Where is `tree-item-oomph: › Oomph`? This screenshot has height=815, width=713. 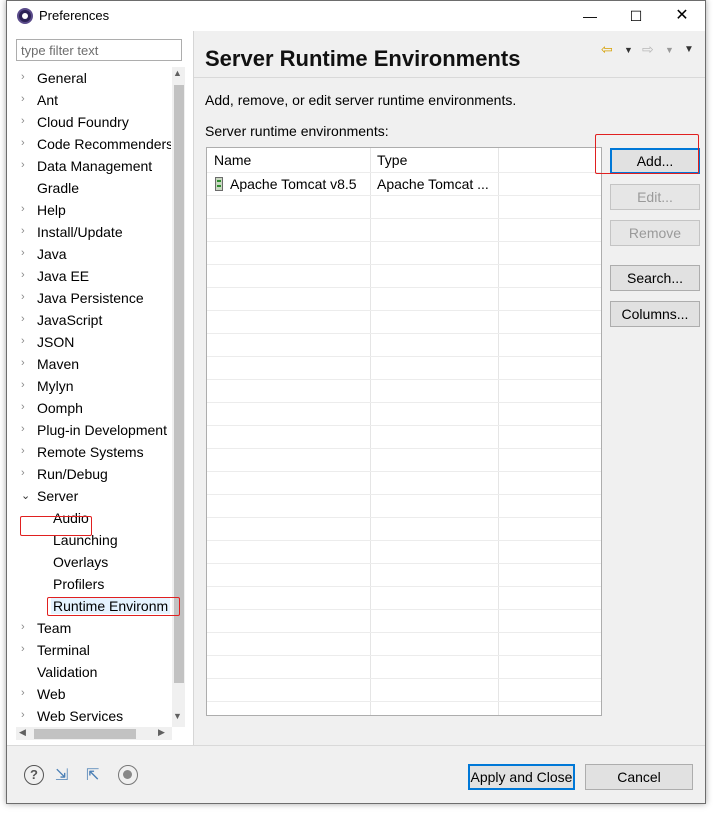
tree-item-oomph: › Oomph is located at coordinates (89, 408).